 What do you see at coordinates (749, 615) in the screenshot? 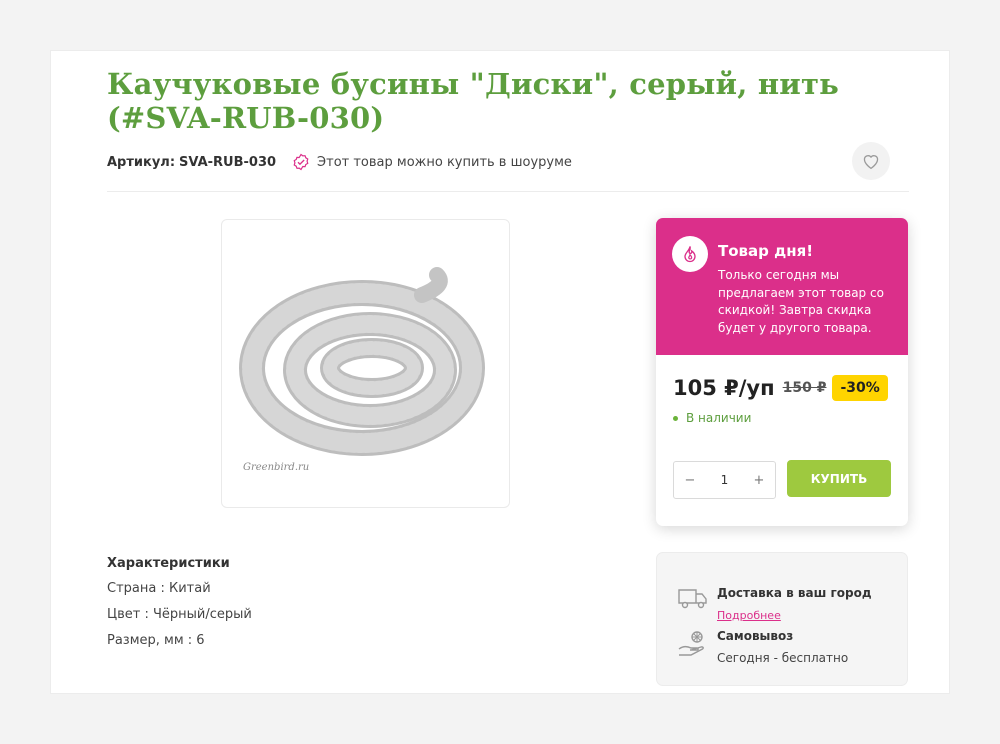
I see `delivery-details-link: Подробнее` at bounding box center [749, 615].